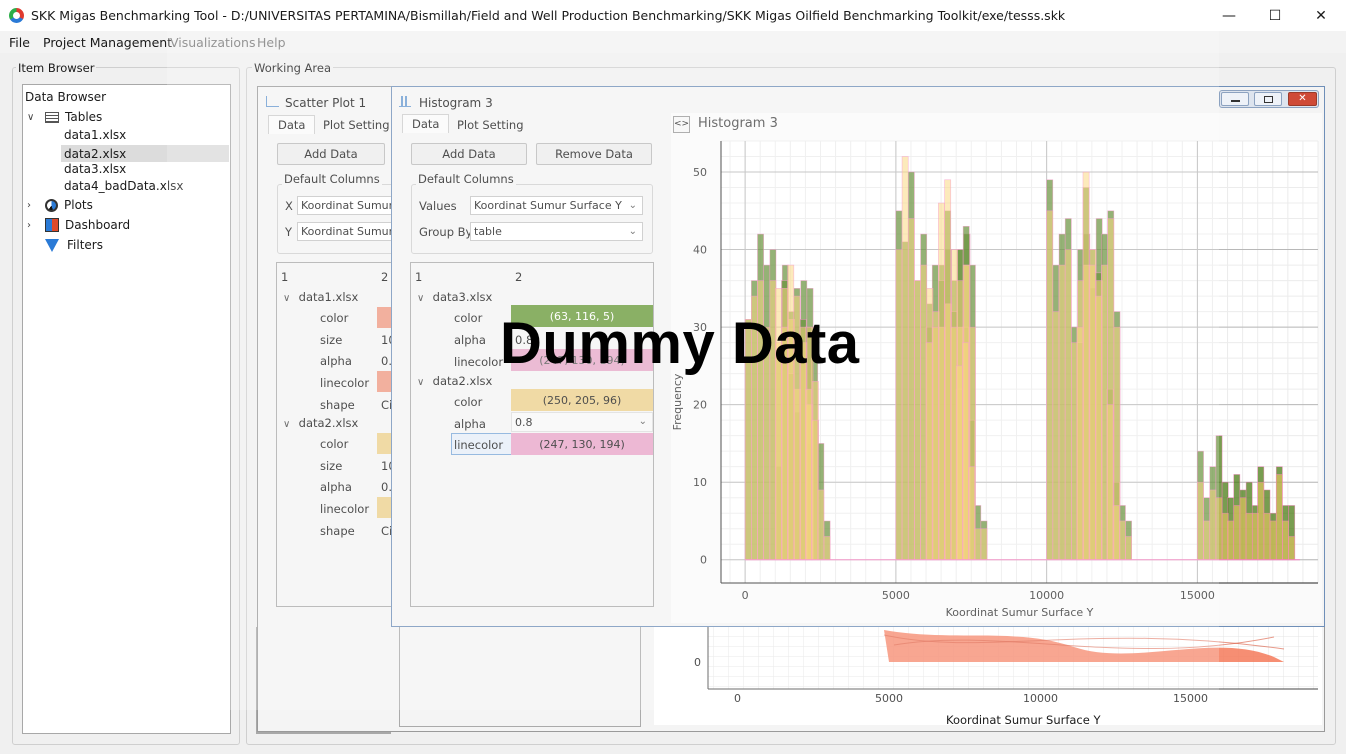  Describe the element at coordinates (95, 135) in the screenshot. I see `tree-file-data1: data1.xlsx` at that location.